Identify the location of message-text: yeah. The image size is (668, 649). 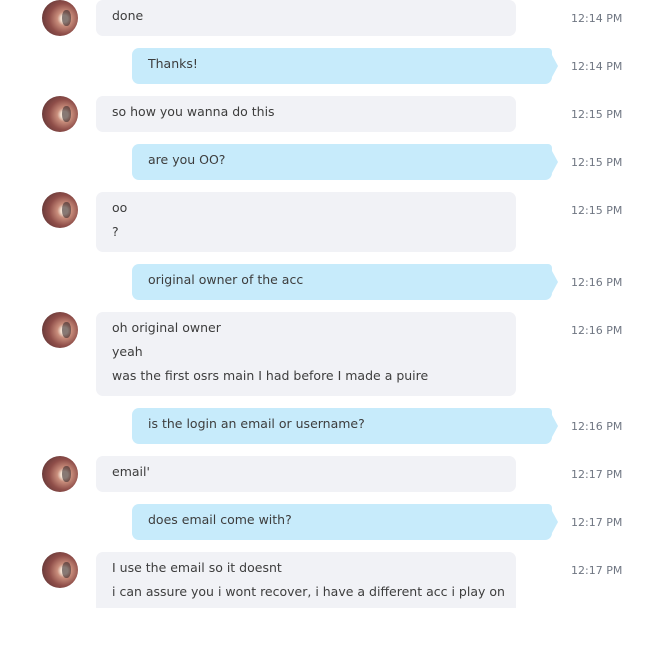
(127, 351).